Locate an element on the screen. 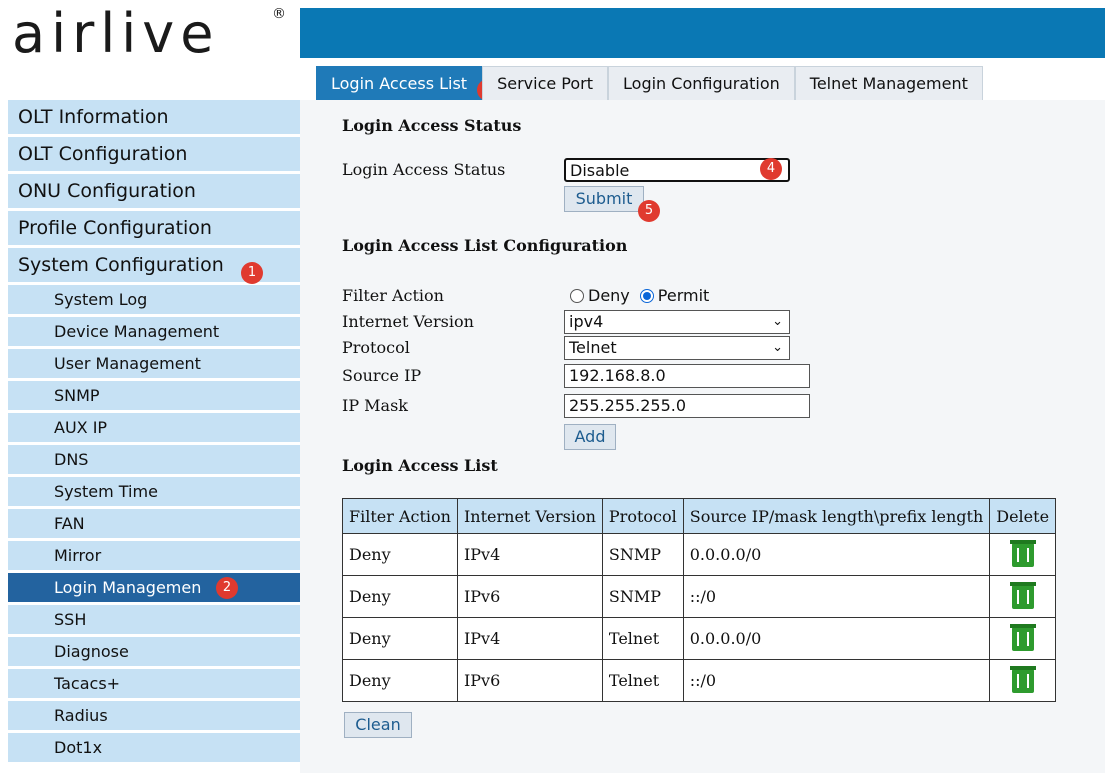  sidebar-subitem-user-management: User Management is located at coordinates (154, 363).